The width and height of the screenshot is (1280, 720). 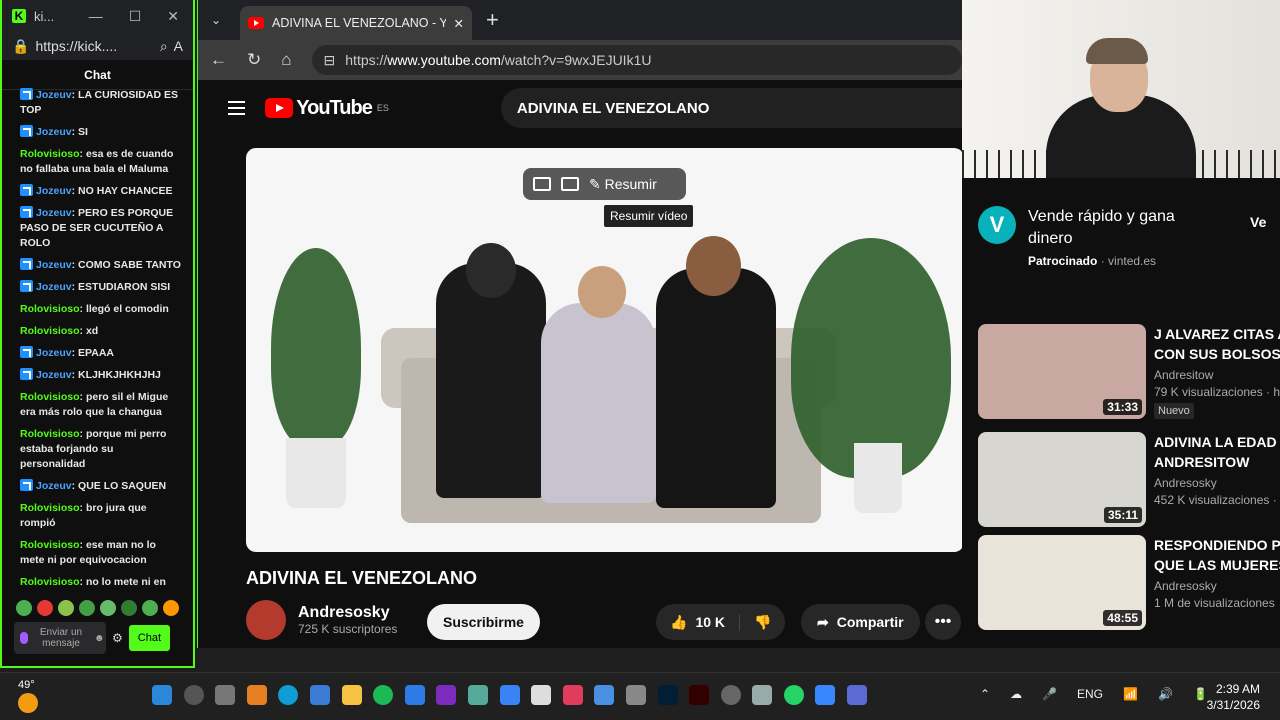 I want to click on kick-url-bar: 🔒 https://kick.... ⌕ A, so click(x=97, y=46).